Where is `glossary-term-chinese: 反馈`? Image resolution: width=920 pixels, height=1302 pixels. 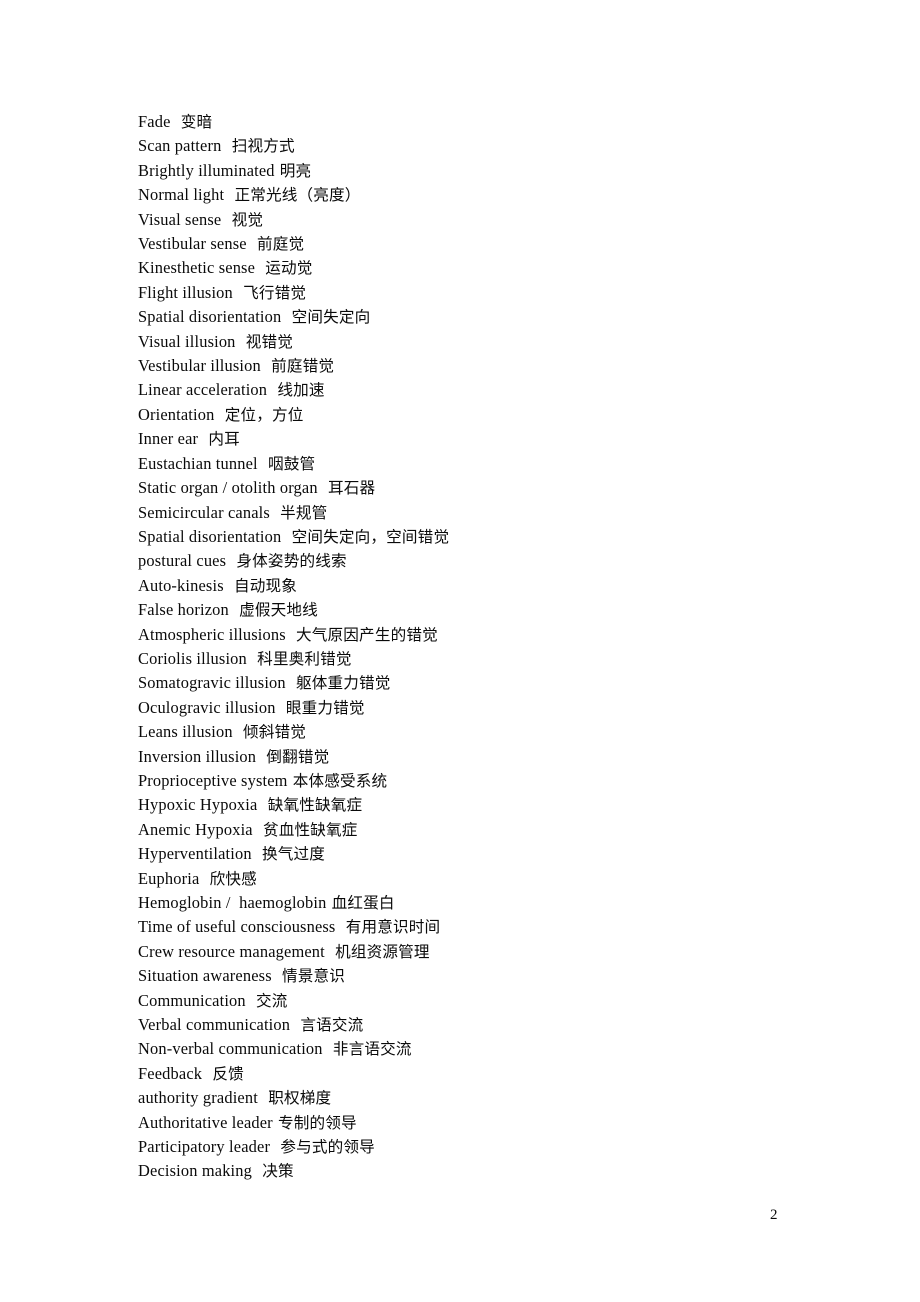 glossary-term-chinese: 反馈 is located at coordinates (228, 1073).